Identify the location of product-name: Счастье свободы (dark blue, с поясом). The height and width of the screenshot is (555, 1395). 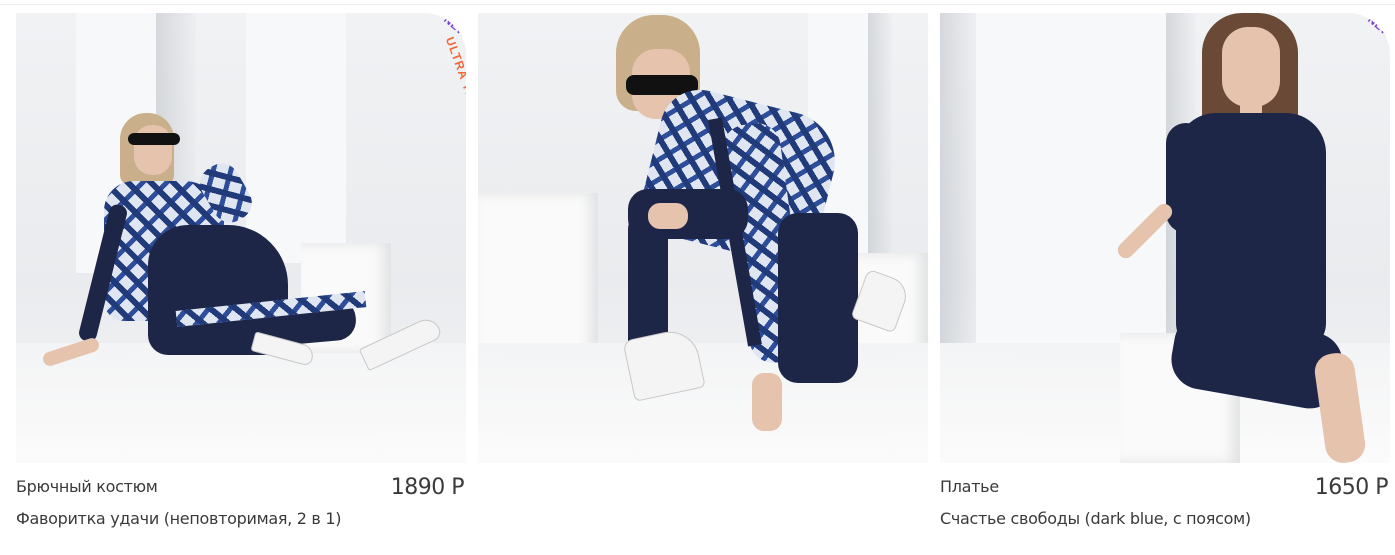
(1095, 518).